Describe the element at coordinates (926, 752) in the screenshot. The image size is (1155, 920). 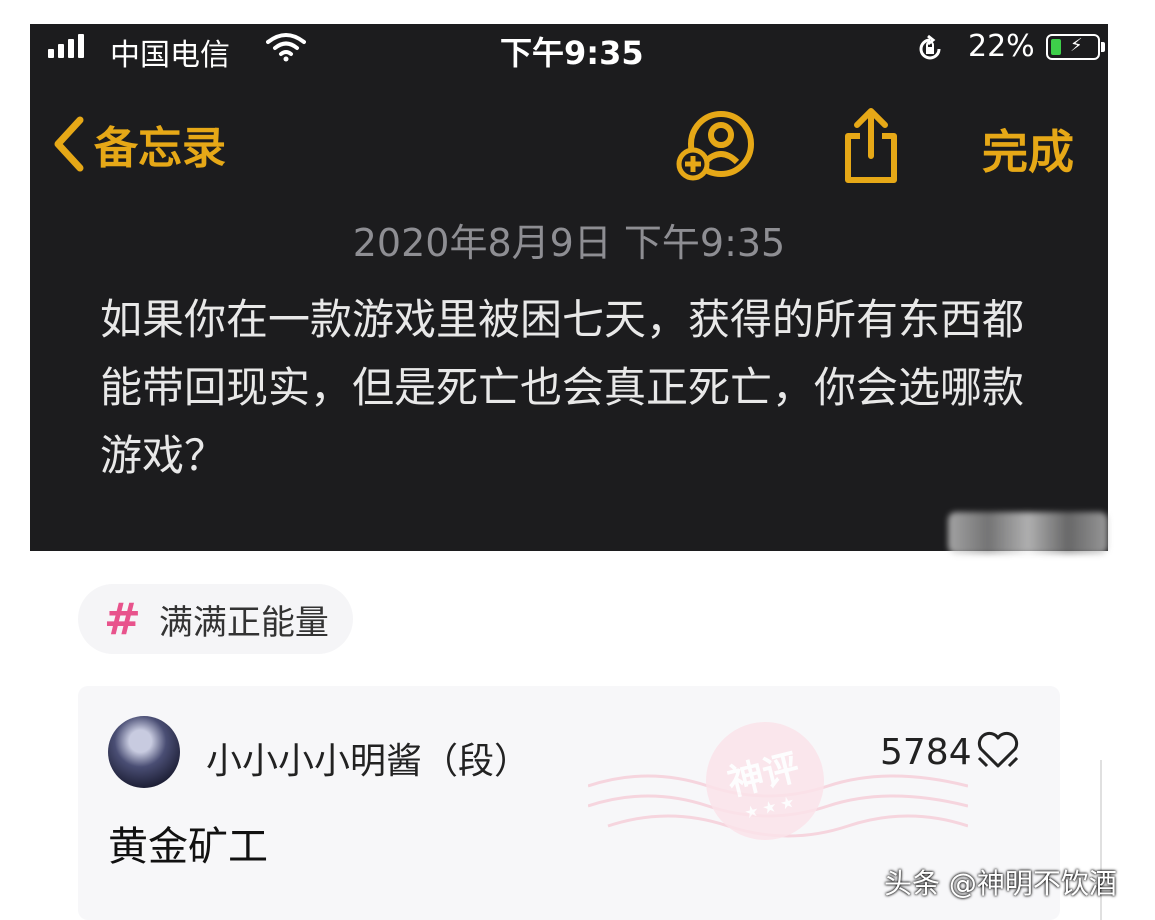
I see `like-count: 5784` at that location.